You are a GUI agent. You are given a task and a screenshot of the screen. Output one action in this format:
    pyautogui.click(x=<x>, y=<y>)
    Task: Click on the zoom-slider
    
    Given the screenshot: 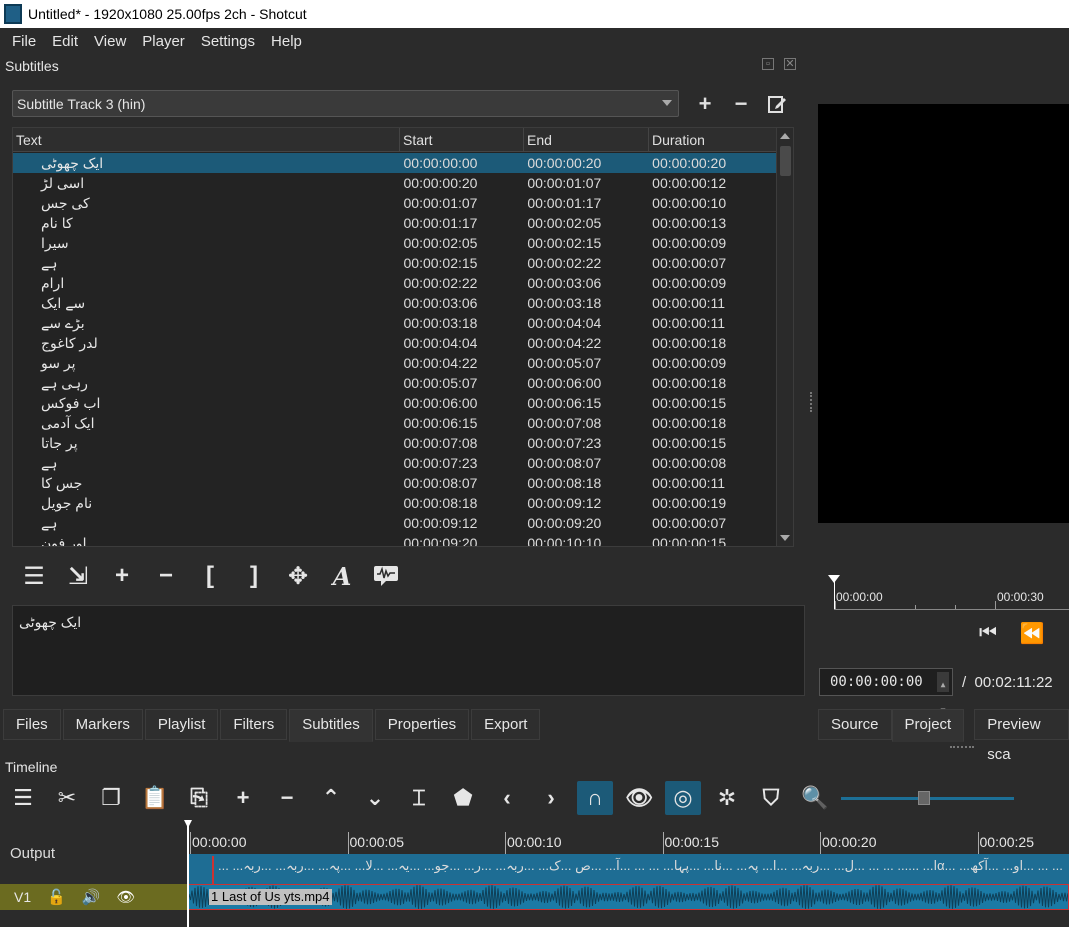 What is the action you would take?
    pyautogui.click(x=927, y=798)
    